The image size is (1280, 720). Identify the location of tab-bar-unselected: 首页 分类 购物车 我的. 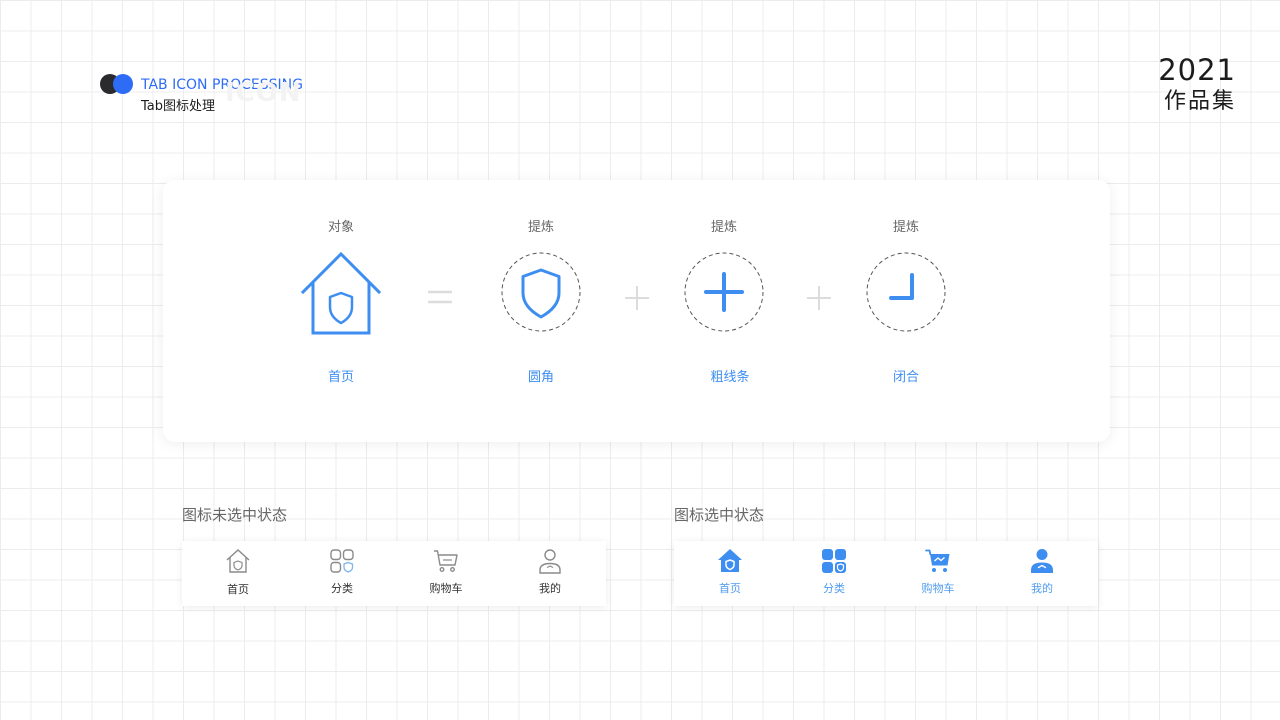
(394, 573).